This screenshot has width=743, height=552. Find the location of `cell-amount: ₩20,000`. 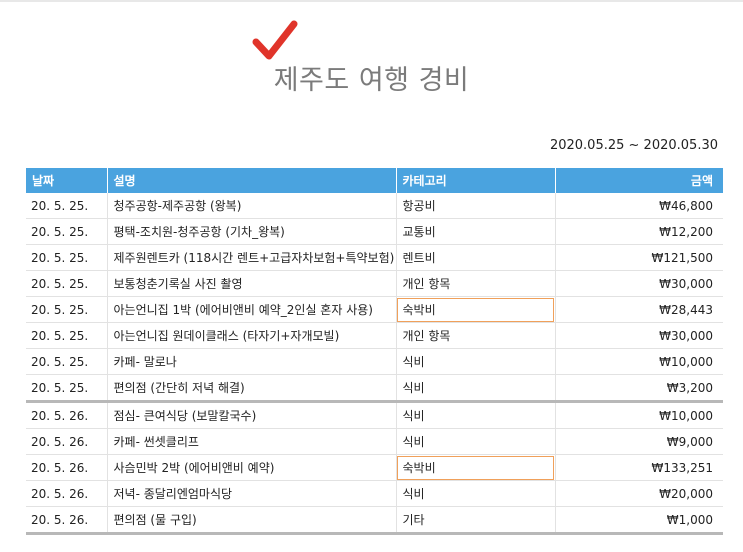

cell-amount: ₩20,000 is located at coordinates (639, 493).